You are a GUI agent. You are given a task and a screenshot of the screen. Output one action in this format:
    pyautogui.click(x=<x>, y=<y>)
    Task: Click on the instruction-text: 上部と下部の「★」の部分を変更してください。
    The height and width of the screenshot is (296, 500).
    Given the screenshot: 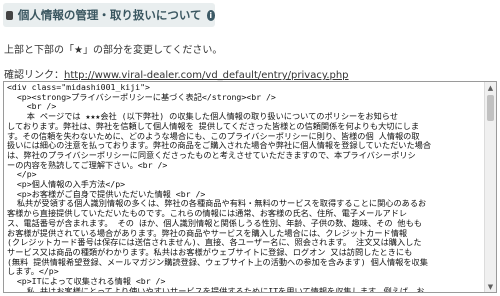 What is the action you would take?
    pyautogui.click(x=113, y=50)
    